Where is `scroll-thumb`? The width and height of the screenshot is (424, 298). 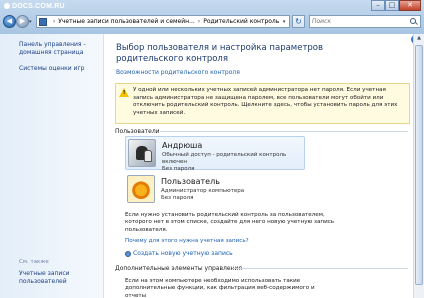 scroll-thumb is located at coordinates (419, 165).